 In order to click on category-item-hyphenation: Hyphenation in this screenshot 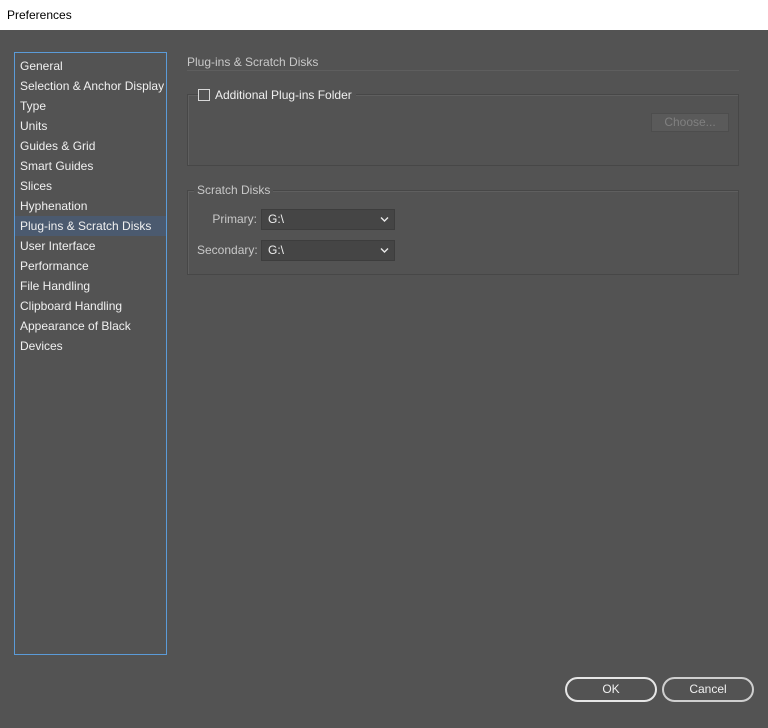, I will do `click(90, 206)`.